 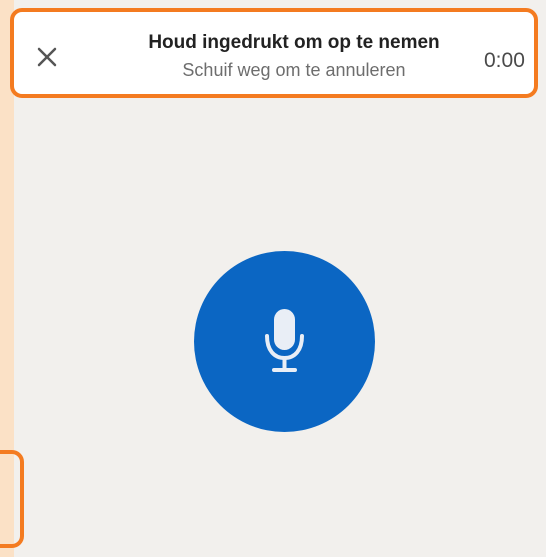 I want to click on highlight-frame, so click(x=12, y=499).